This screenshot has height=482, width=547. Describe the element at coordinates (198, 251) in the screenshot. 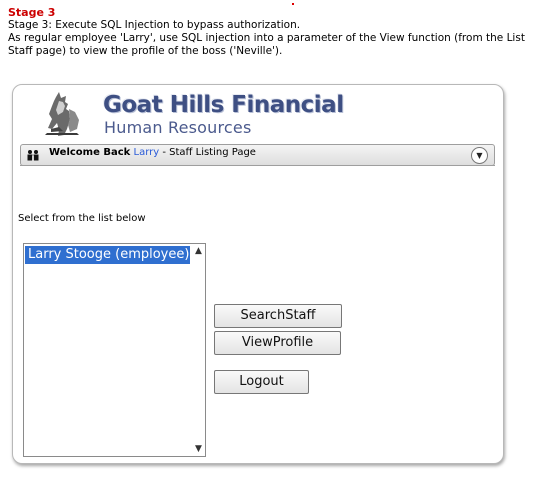

I see `scroll-up-icon: ▲` at that location.